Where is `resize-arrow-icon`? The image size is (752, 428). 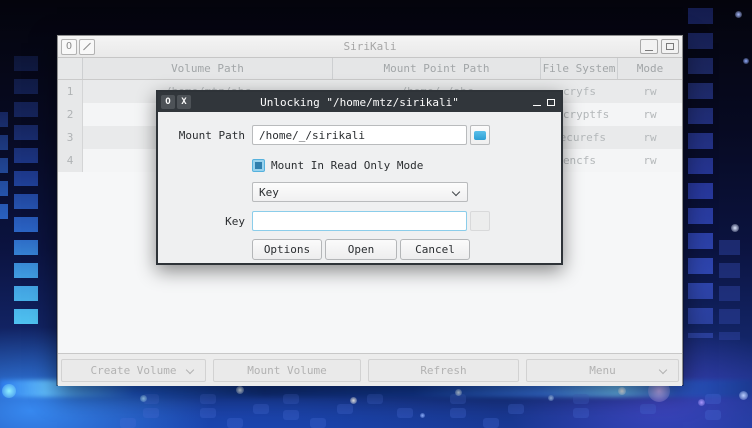 resize-arrow-icon is located at coordinates (87, 46).